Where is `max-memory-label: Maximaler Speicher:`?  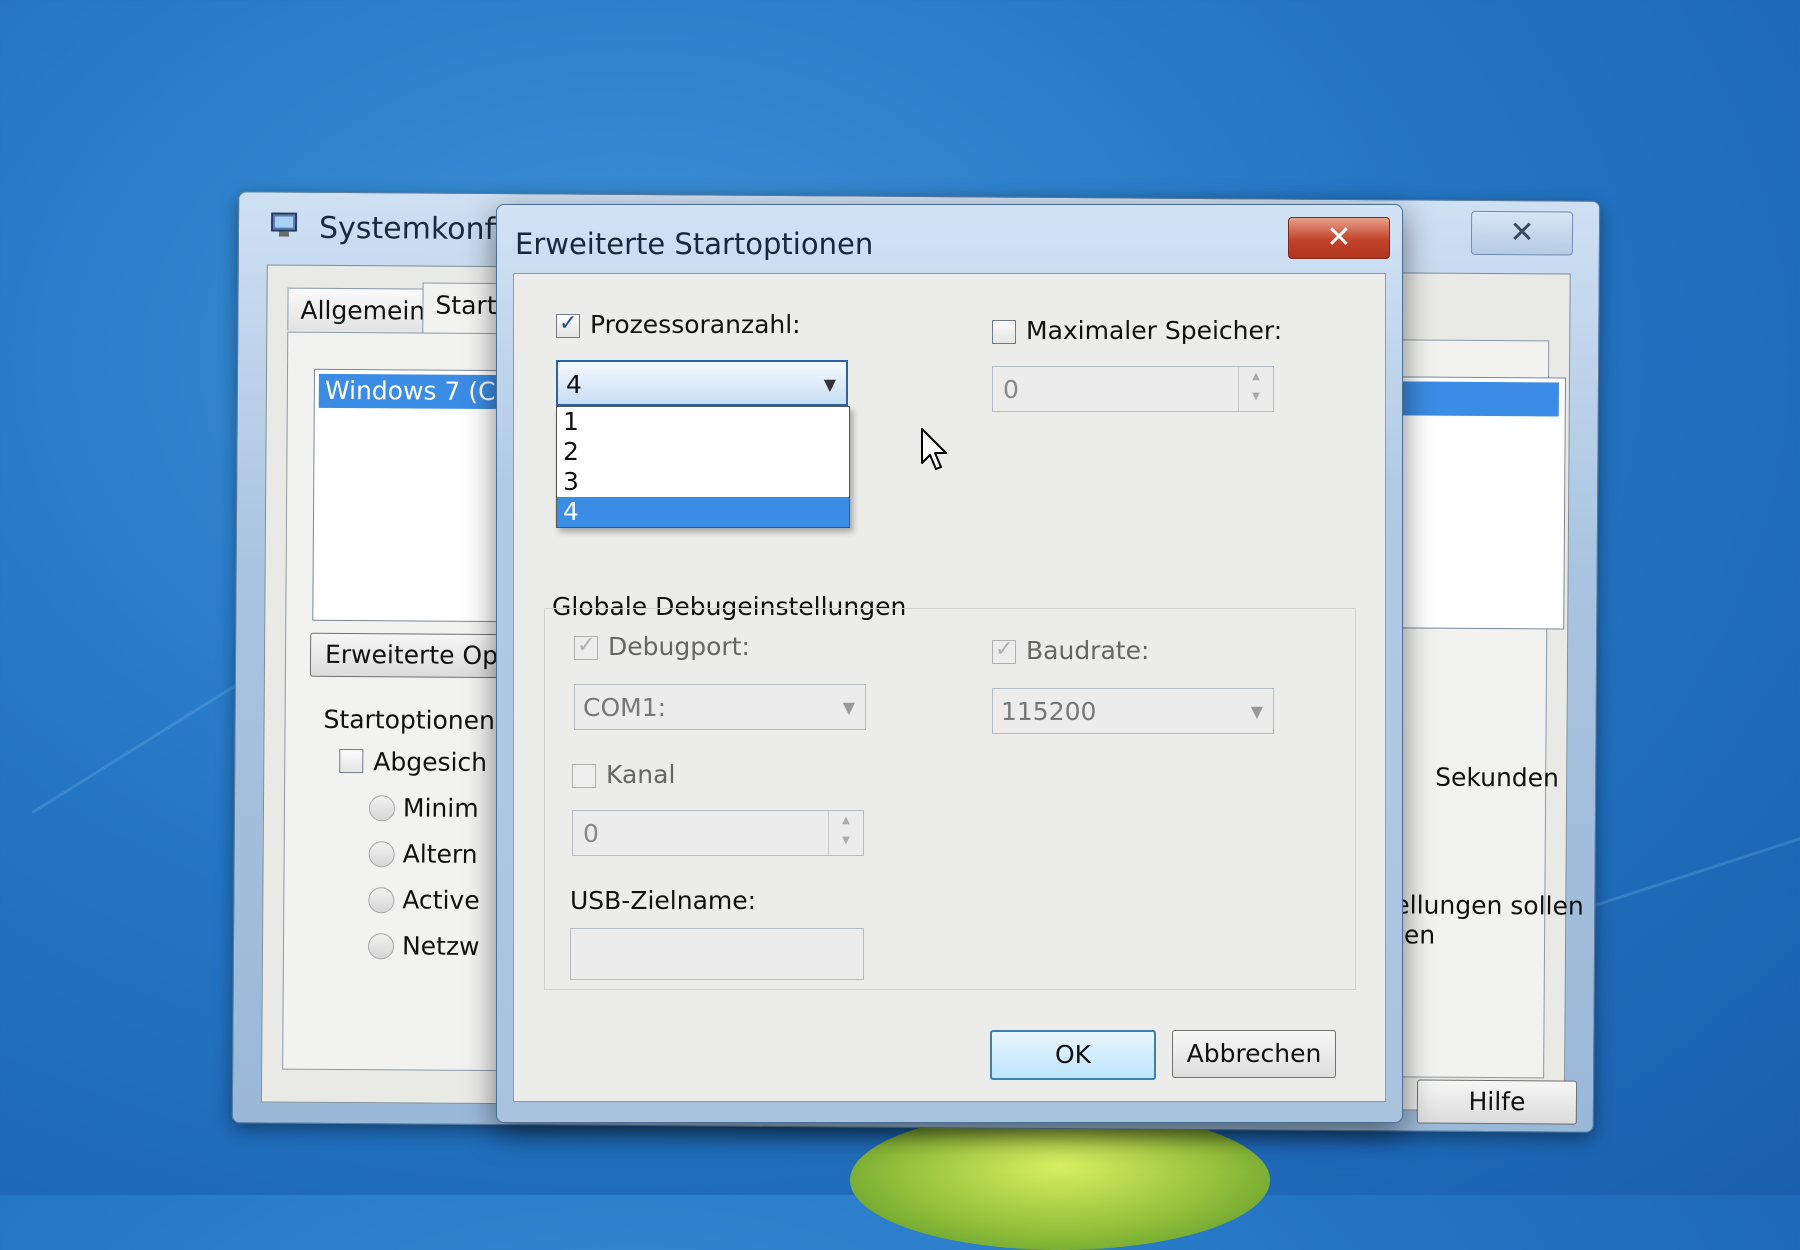 max-memory-label: Maximaler Speicher: is located at coordinates (1154, 330).